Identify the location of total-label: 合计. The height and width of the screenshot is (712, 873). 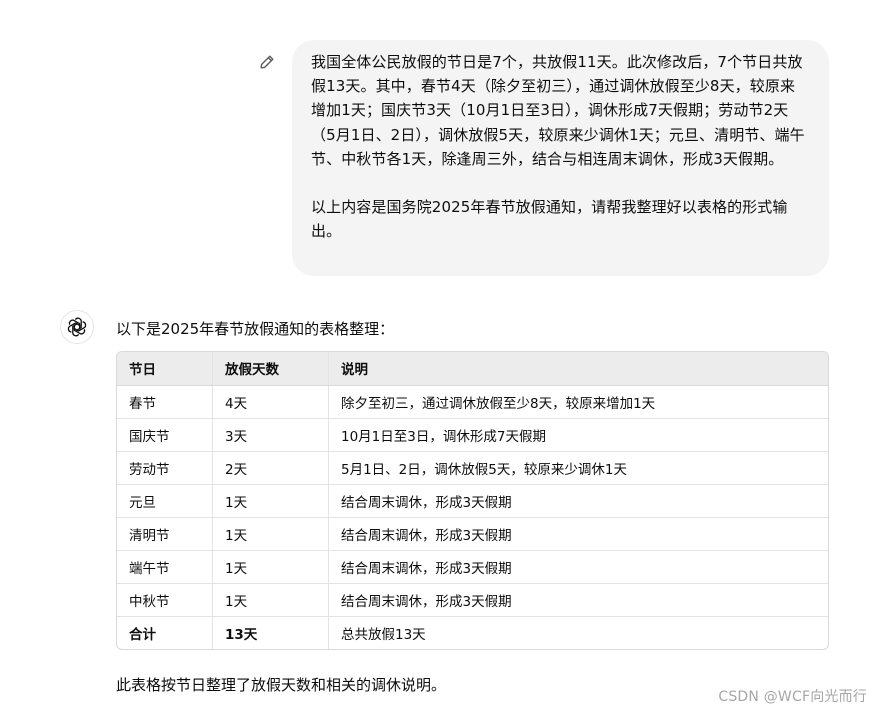
(165, 632).